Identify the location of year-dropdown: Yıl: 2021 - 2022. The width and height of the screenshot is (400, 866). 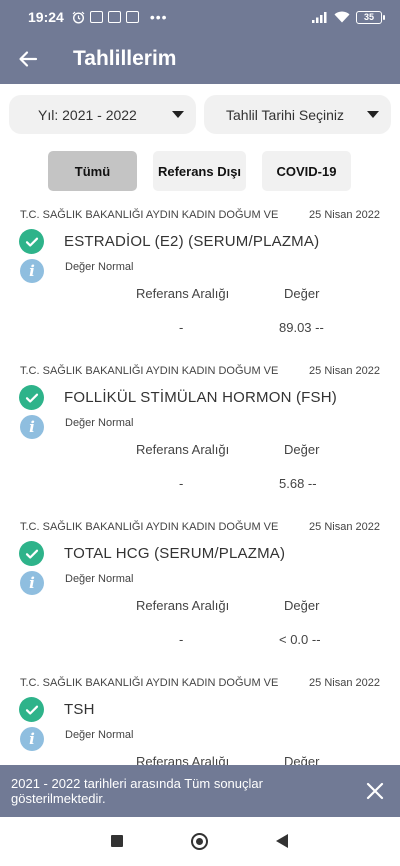
(102, 114).